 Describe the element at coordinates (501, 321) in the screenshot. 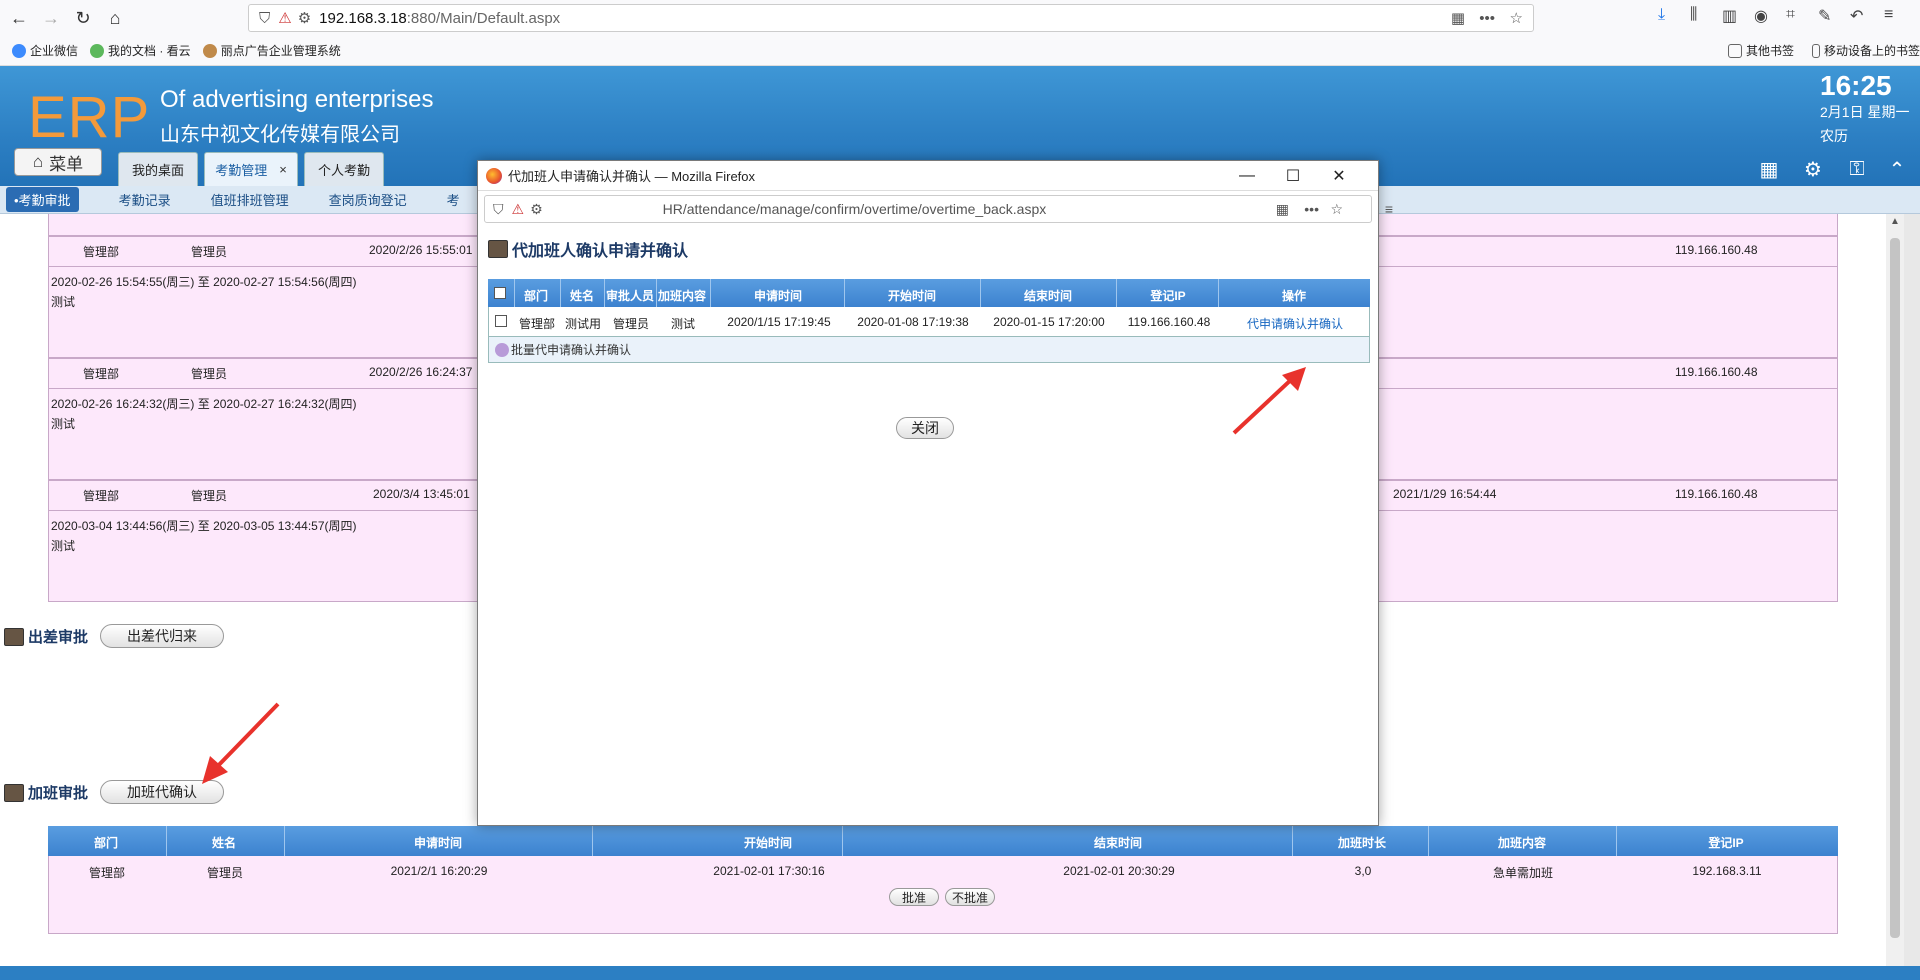

I see `row-checkbox` at that location.